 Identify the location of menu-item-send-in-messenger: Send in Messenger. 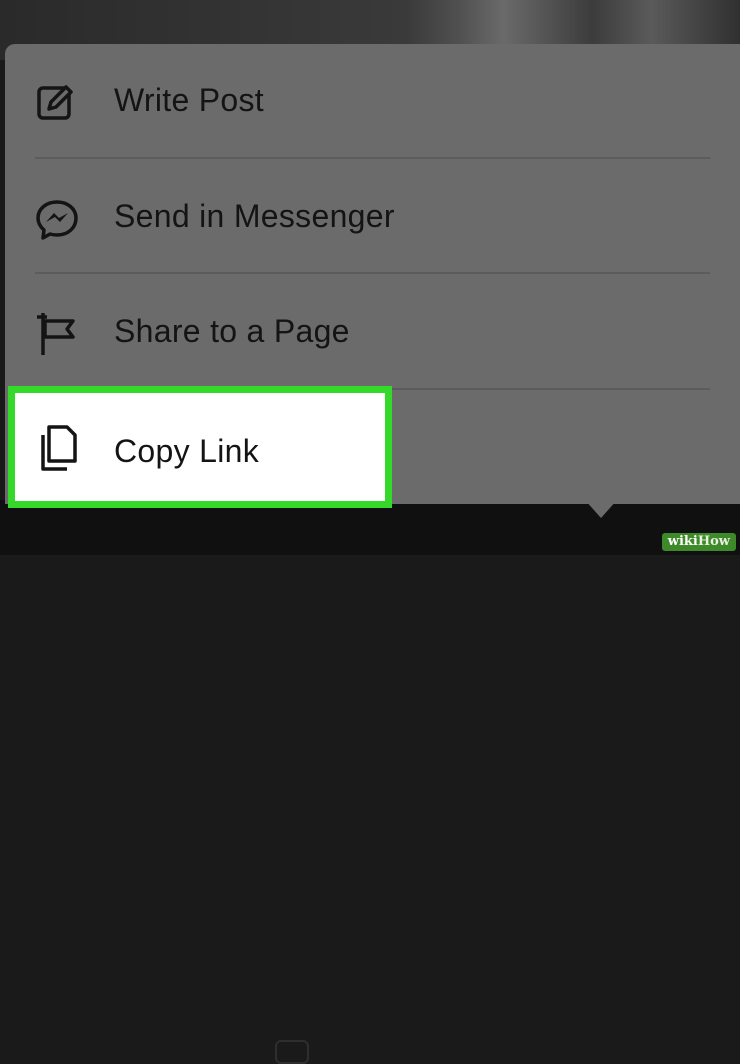
(372, 218).